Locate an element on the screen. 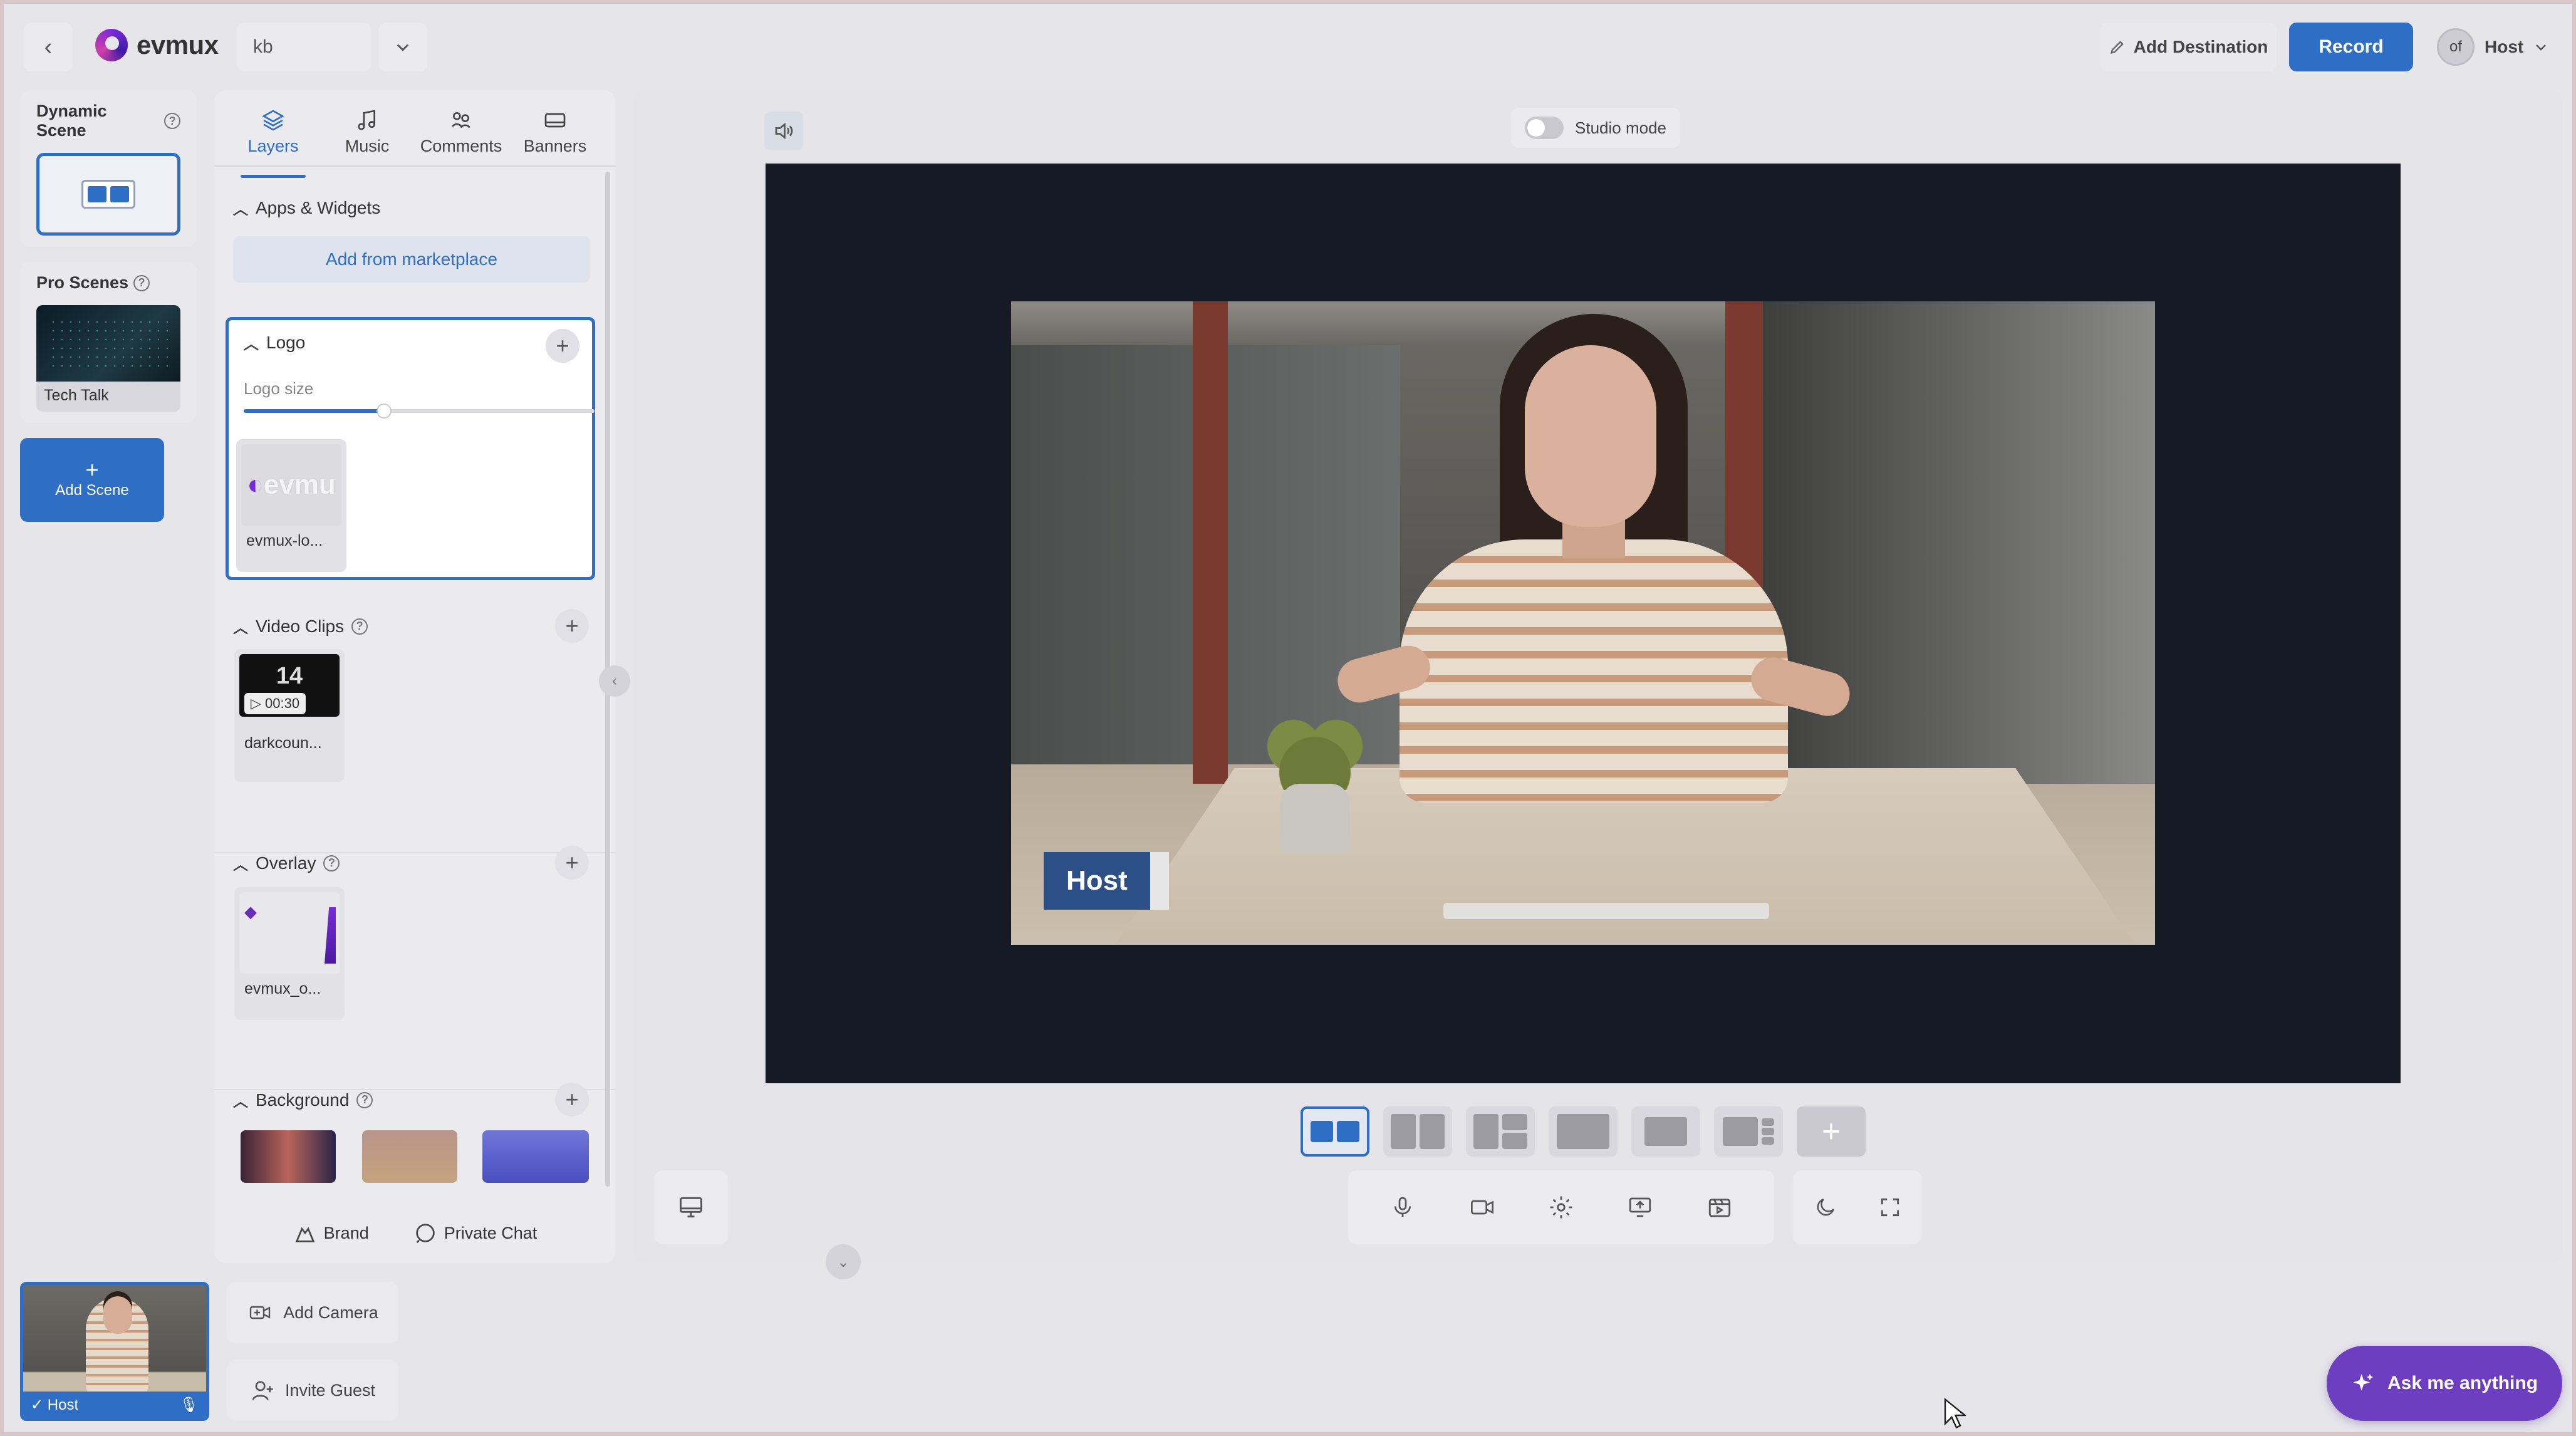 This screenshot has height=1436, width=2576. dark-mode-button is located at coordinates (1825, 1208).